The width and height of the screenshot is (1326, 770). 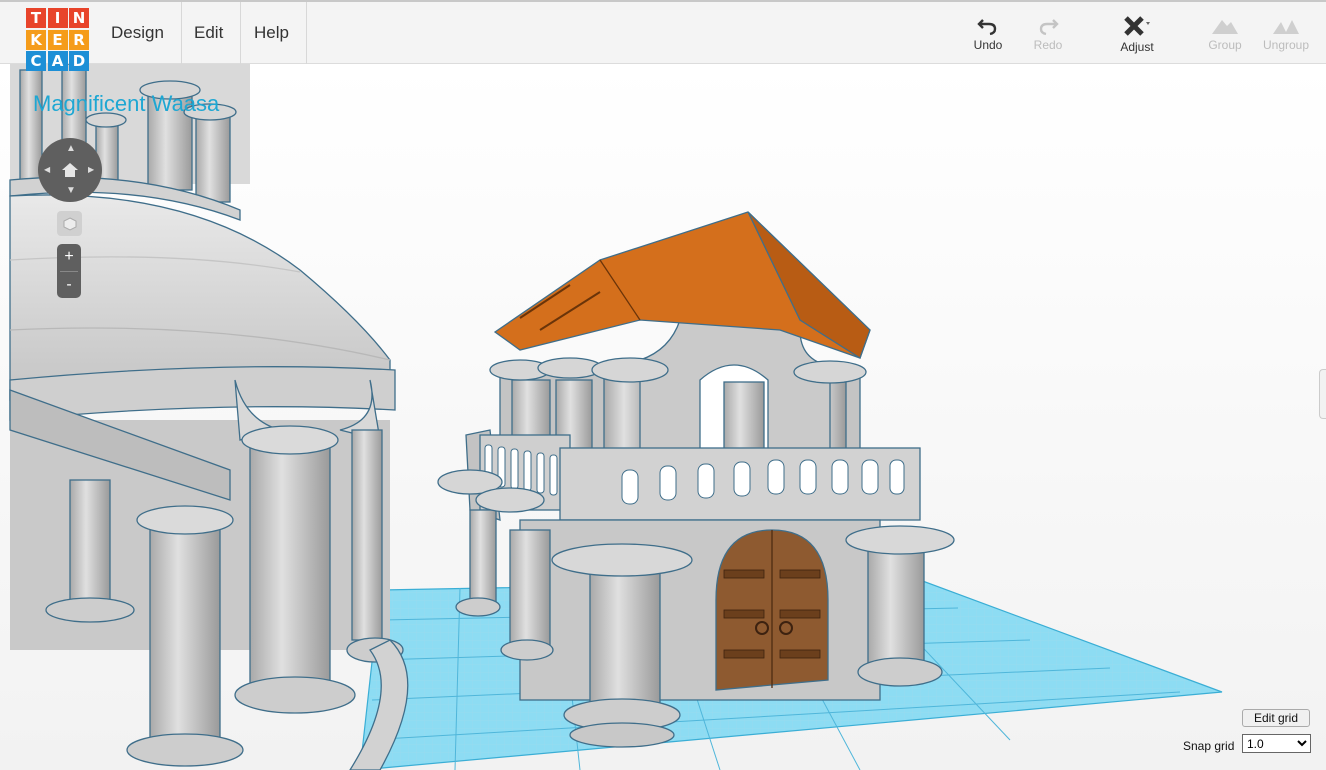 What do you see at coordinates (57, 61) in the screenshot?
I see `logo-letter: A` at bounding box center [57, 61].